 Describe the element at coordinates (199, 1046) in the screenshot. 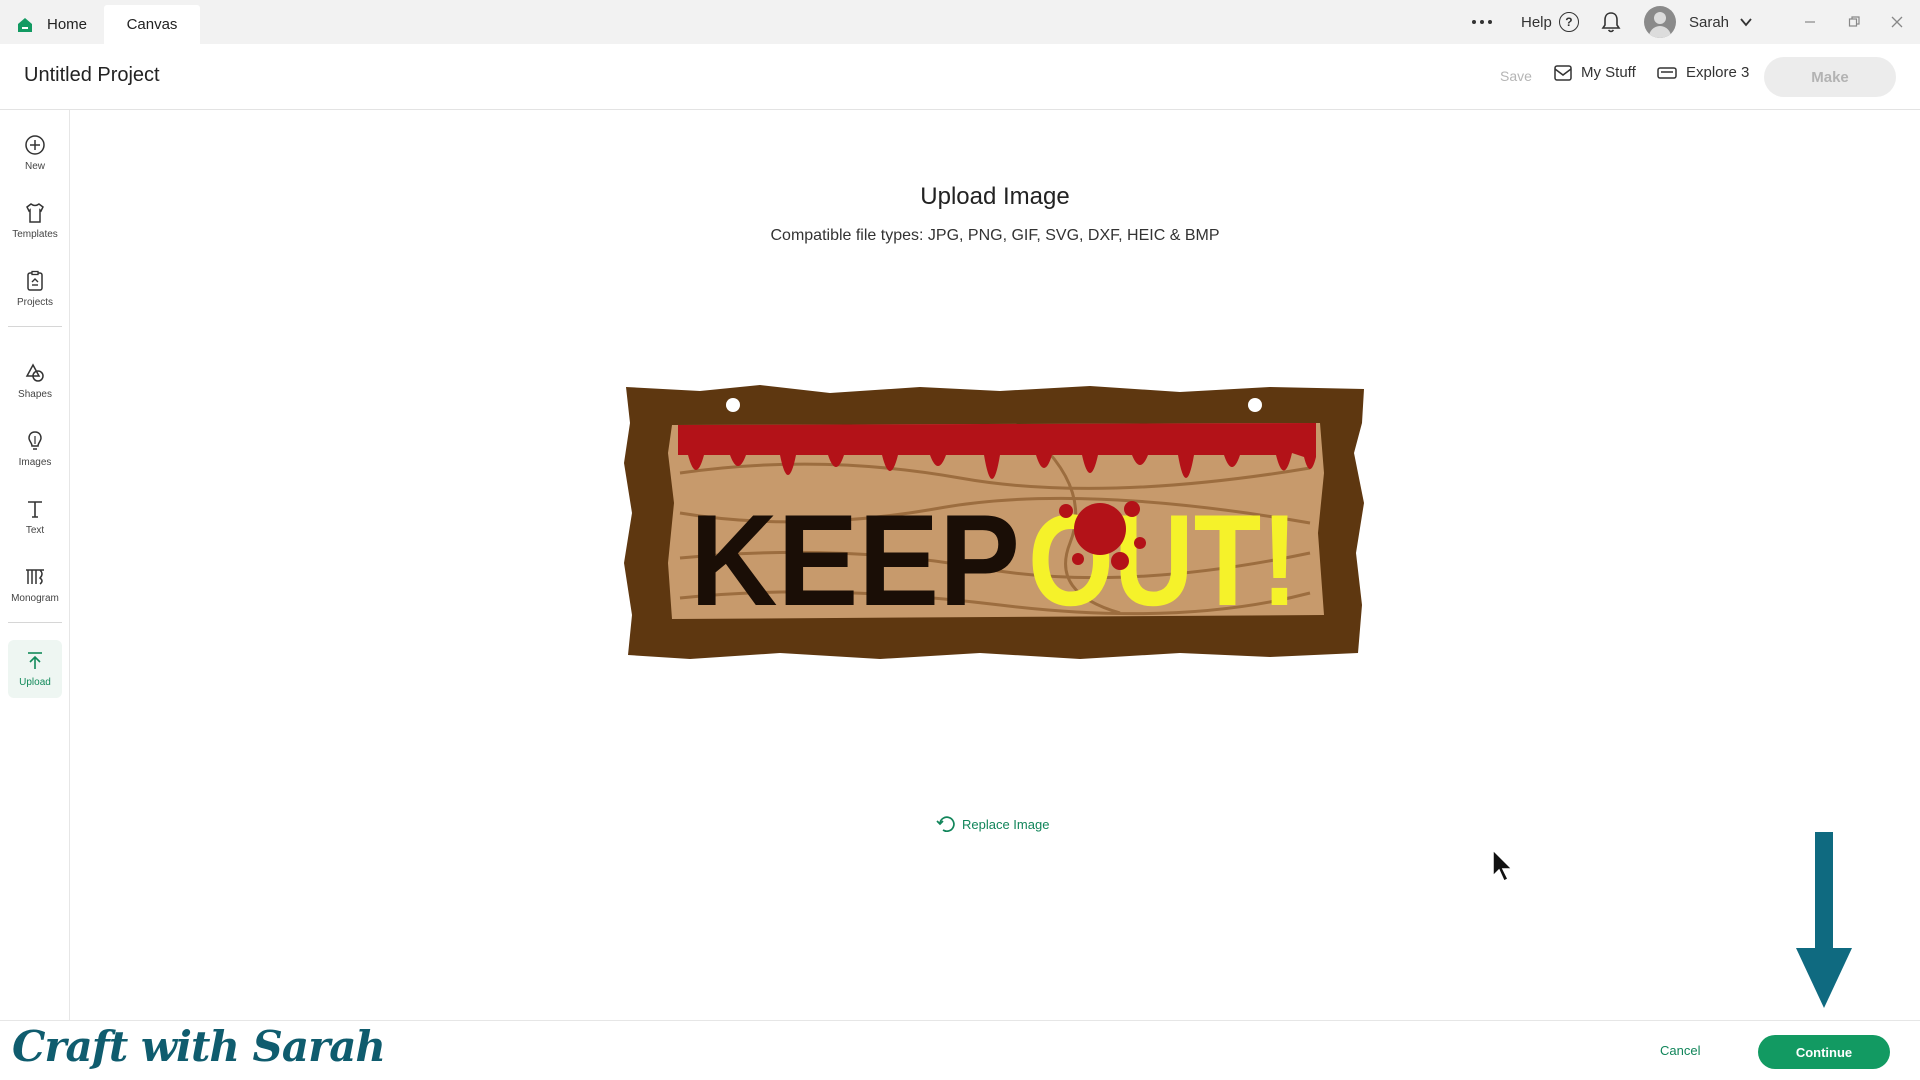

I see `craft-with-sarah-watermark: Craft with Sarah` at that location.